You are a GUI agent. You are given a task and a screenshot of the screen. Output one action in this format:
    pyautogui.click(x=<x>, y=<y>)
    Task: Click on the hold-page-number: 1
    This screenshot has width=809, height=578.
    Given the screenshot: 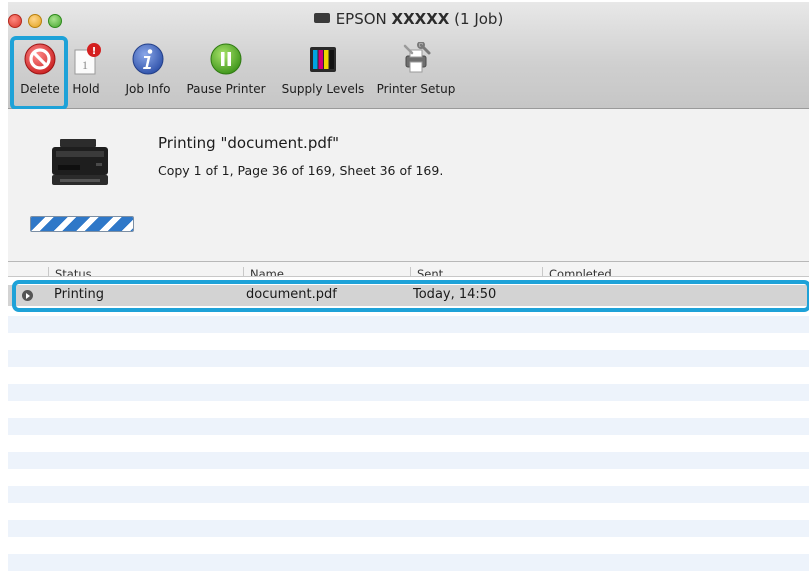 What is the action you would take?
    pyautogui.click(x=85, y=65)
    